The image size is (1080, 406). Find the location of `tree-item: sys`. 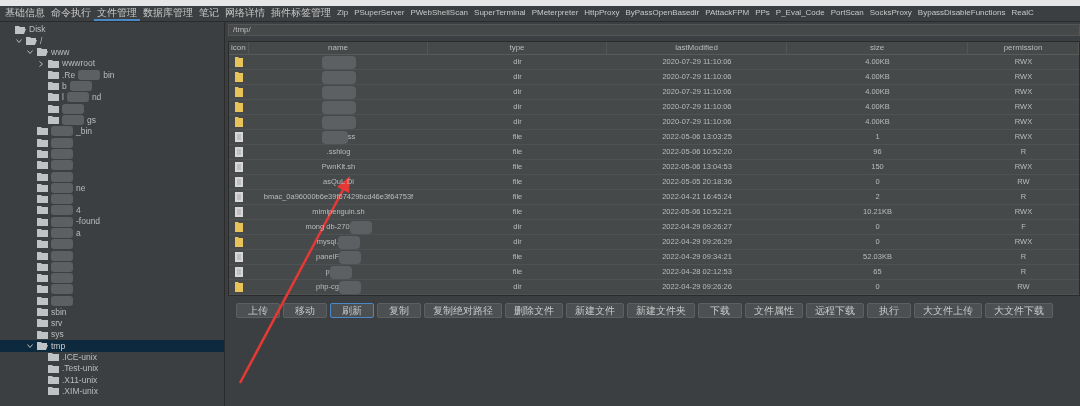

tree-item: sys is located at coordinates (112, 335).